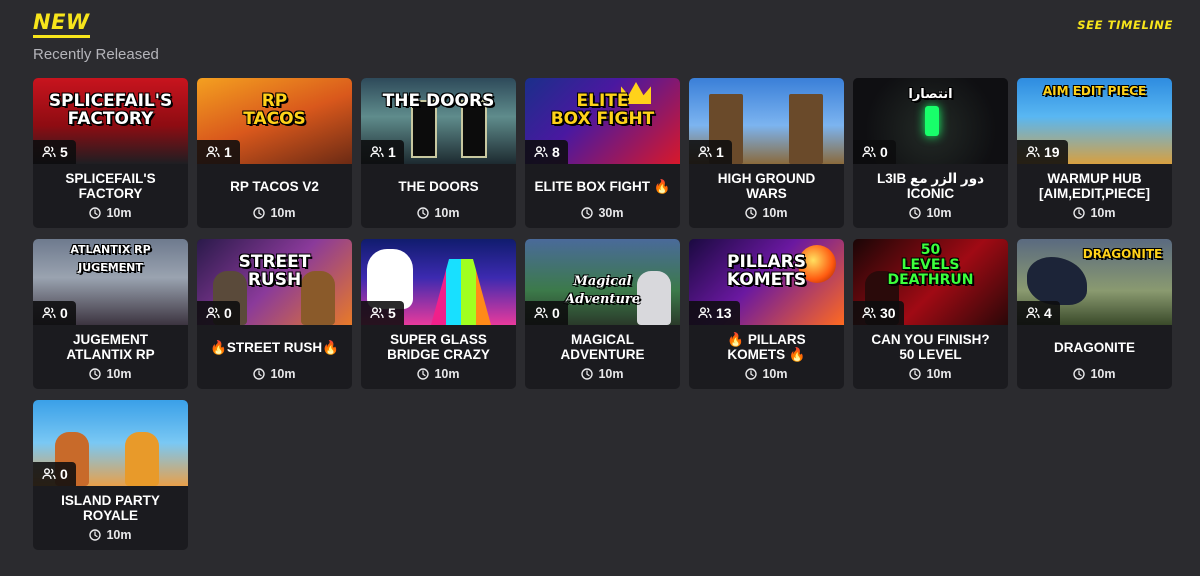 This screenshot has height=576, width=1200. I want to click on island-thumbnail: AIM EDIT PIECE 19, so click(1094, 121).